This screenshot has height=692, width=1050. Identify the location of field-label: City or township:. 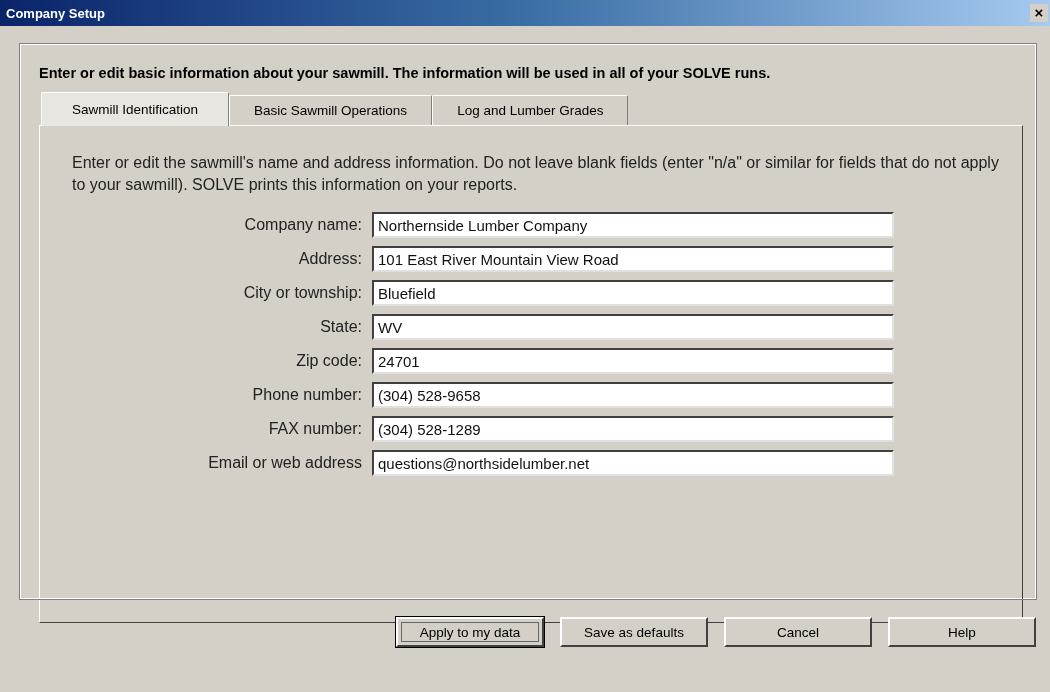
(302, 293).